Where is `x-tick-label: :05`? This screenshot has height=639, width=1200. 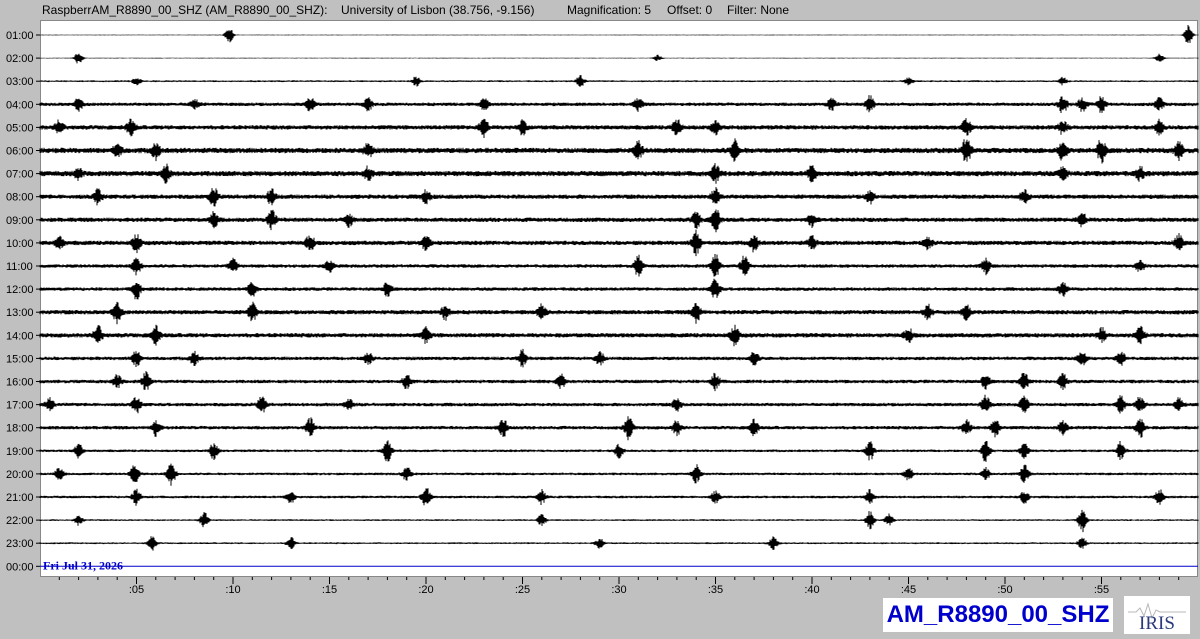 x-tick-label: :05 is located at coordinates (136, 590).